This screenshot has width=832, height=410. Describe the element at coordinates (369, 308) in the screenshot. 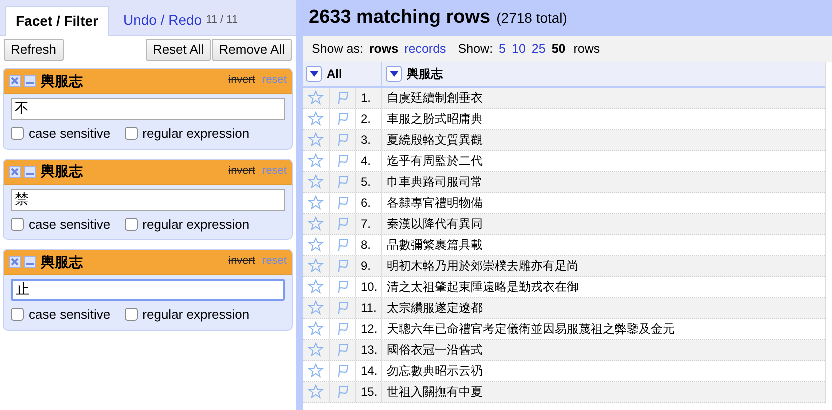

I see `row-number: 11.` at that location.